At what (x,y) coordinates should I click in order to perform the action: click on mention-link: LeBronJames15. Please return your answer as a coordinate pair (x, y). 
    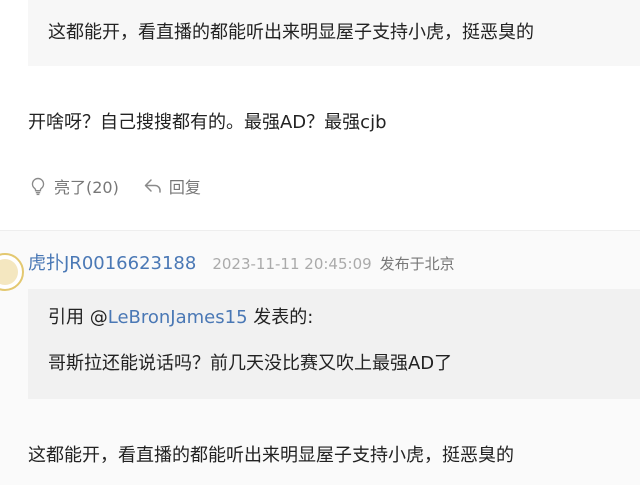
    Looking at the image, I should click on (178, 317).